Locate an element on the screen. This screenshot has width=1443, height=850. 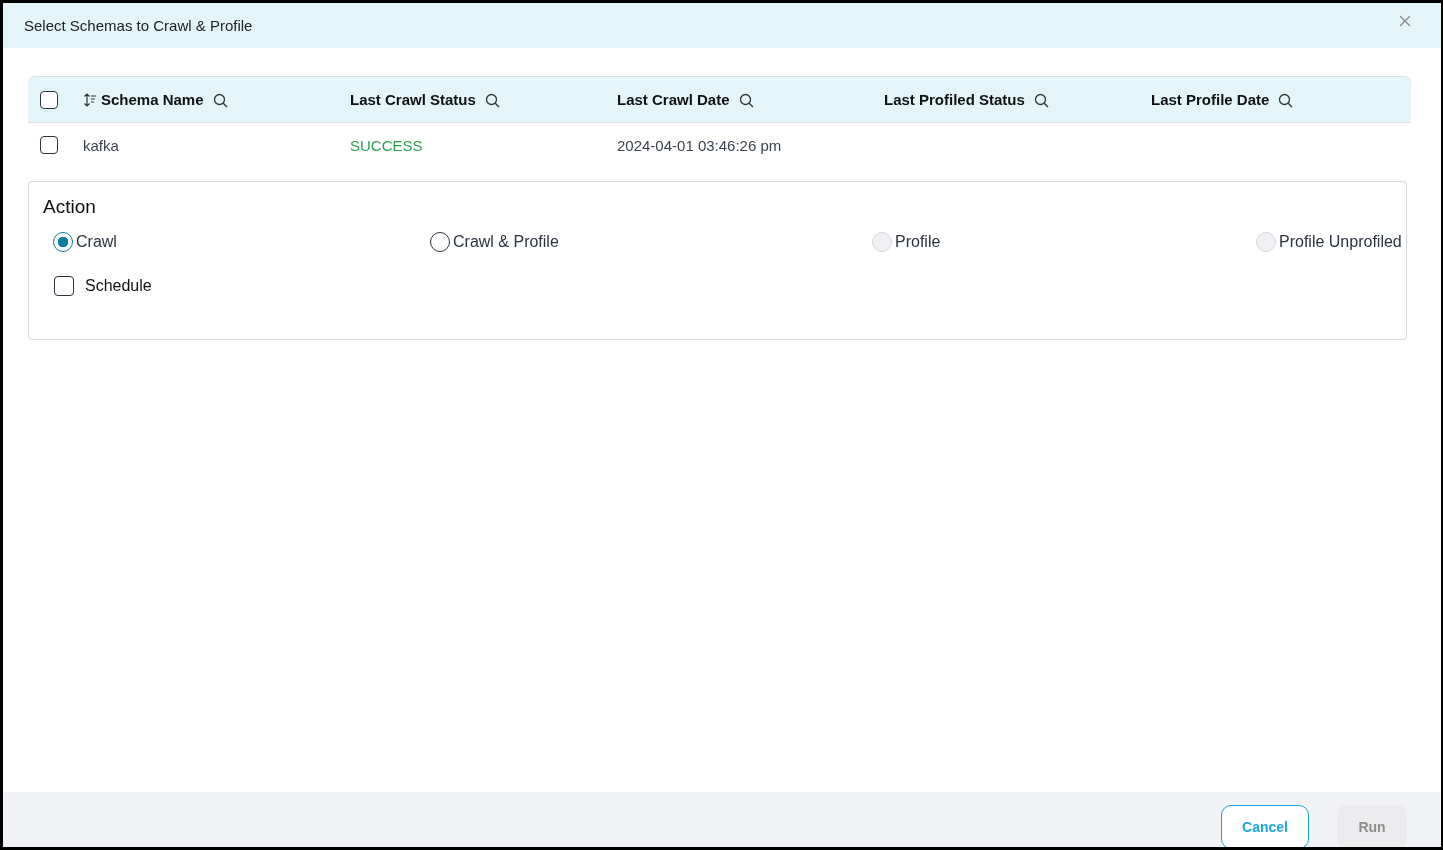
column-header: Last Crawl Status is located at coordinates (413, 99).